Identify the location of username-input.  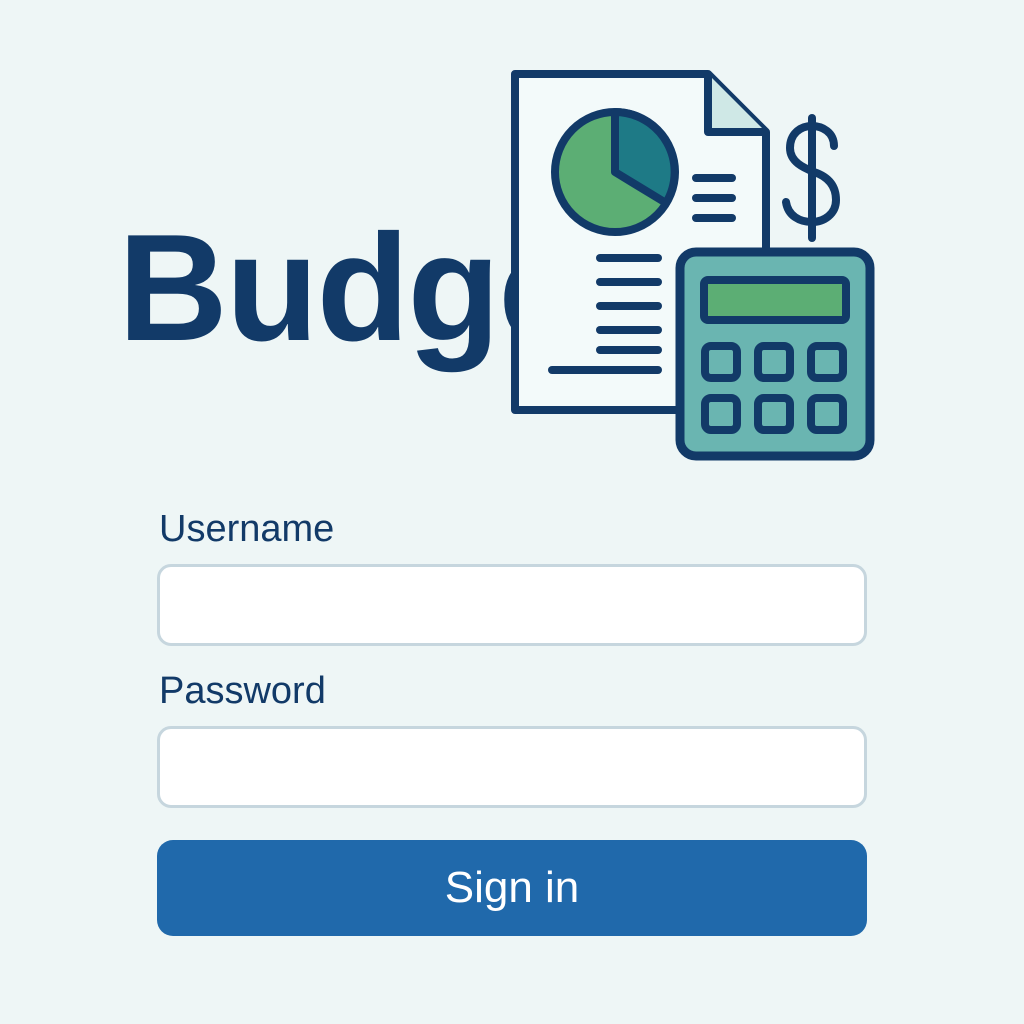
(512, 605).